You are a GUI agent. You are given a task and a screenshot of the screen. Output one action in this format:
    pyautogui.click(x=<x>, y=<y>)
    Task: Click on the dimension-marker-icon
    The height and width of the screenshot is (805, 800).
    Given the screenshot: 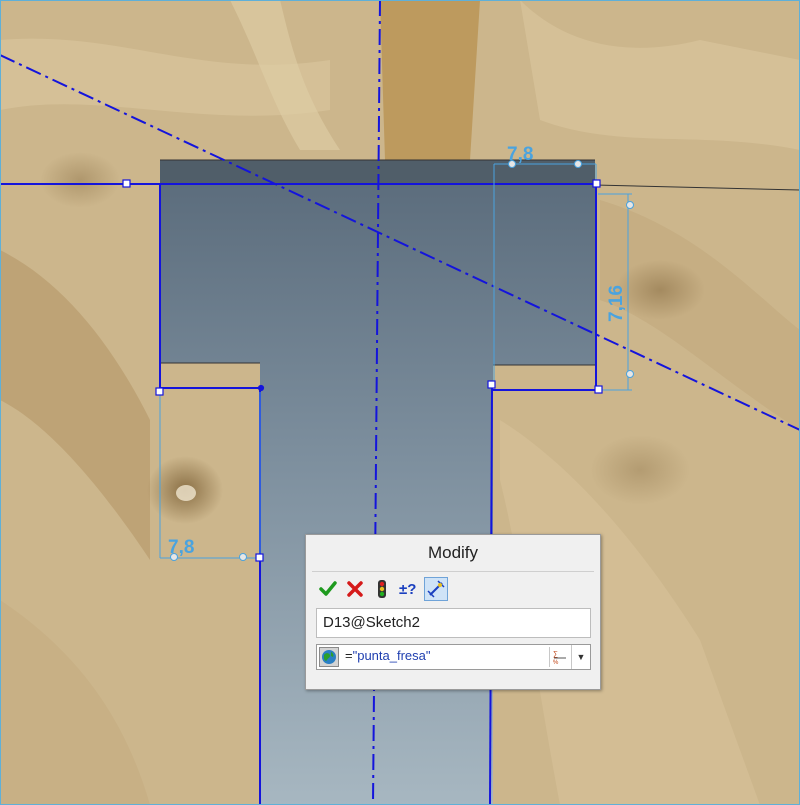 What is the action you would take?
    pyautogui.click(x=436, y=589)
    